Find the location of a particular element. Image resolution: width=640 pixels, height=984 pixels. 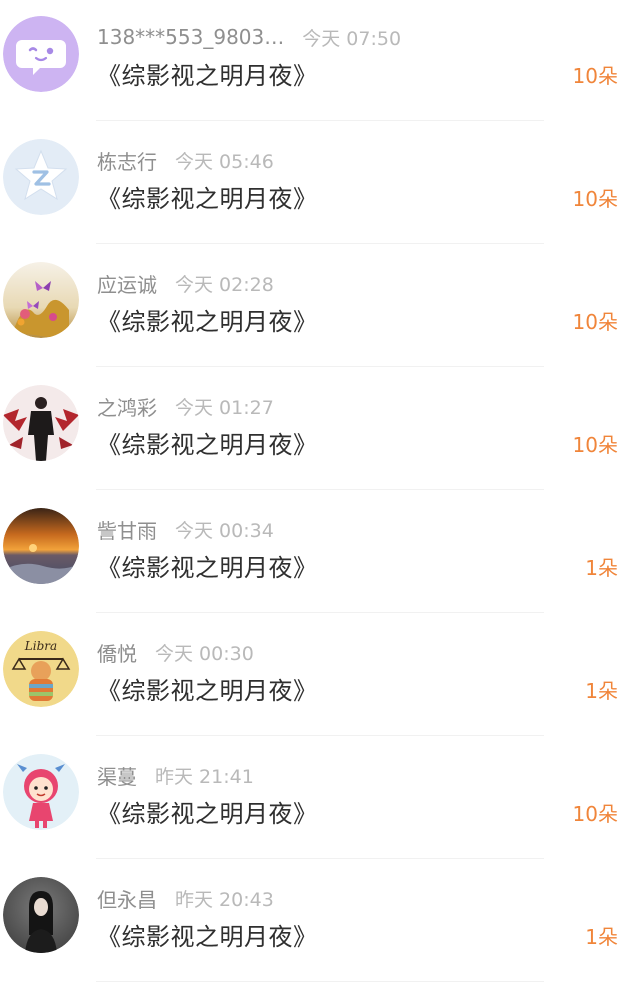

user-name: 栋志行 is located at coordinates (127, 161).